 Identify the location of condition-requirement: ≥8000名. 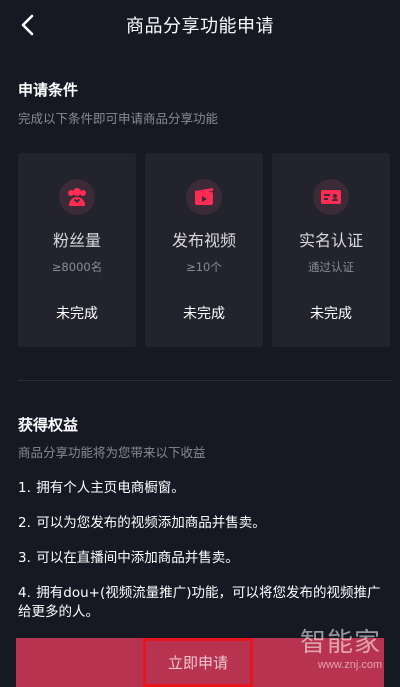
(77, 267).